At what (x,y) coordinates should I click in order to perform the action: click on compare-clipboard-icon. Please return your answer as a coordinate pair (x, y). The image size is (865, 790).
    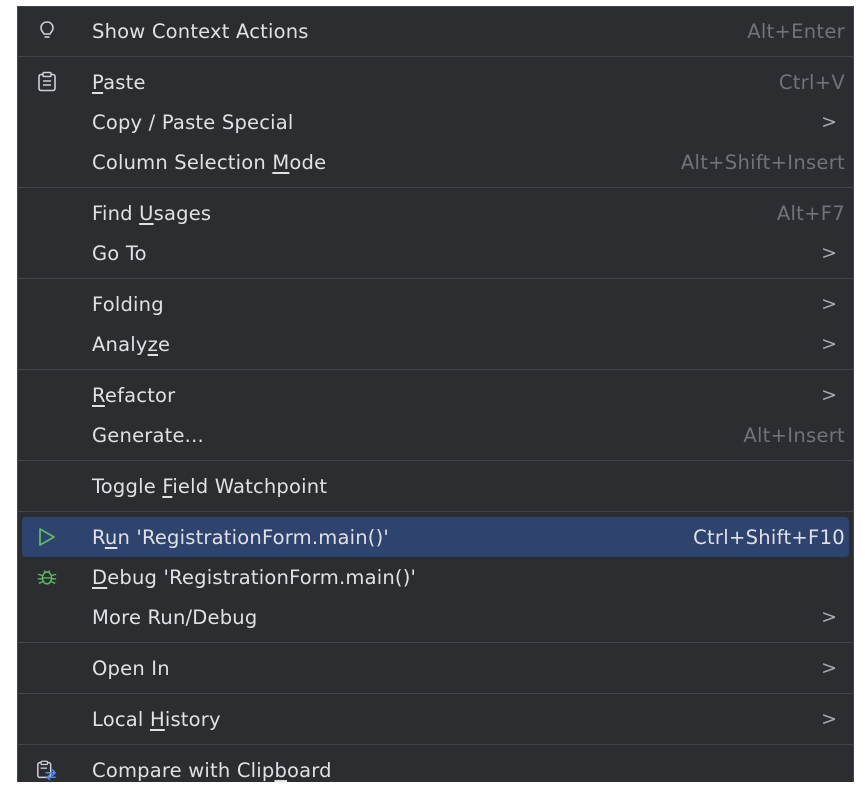
    Looking at the image, I should click on (47, 770).